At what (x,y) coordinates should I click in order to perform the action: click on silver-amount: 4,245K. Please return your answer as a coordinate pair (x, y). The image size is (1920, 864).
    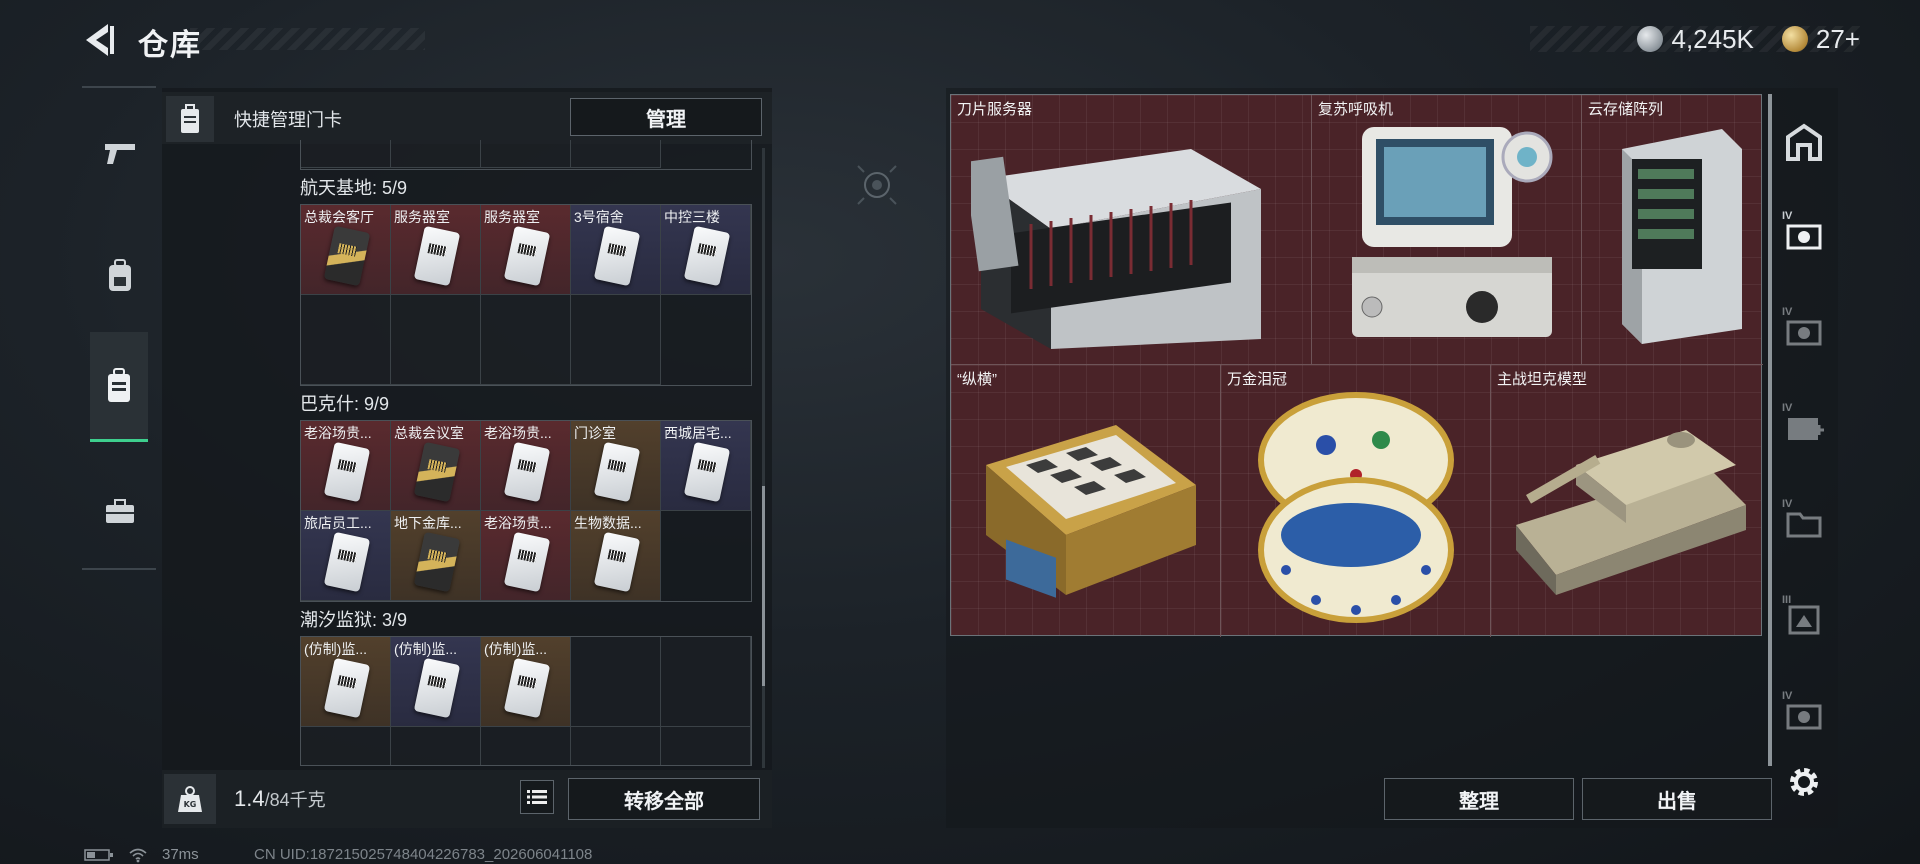
    Looking at the image, I should click on (1712, 38).